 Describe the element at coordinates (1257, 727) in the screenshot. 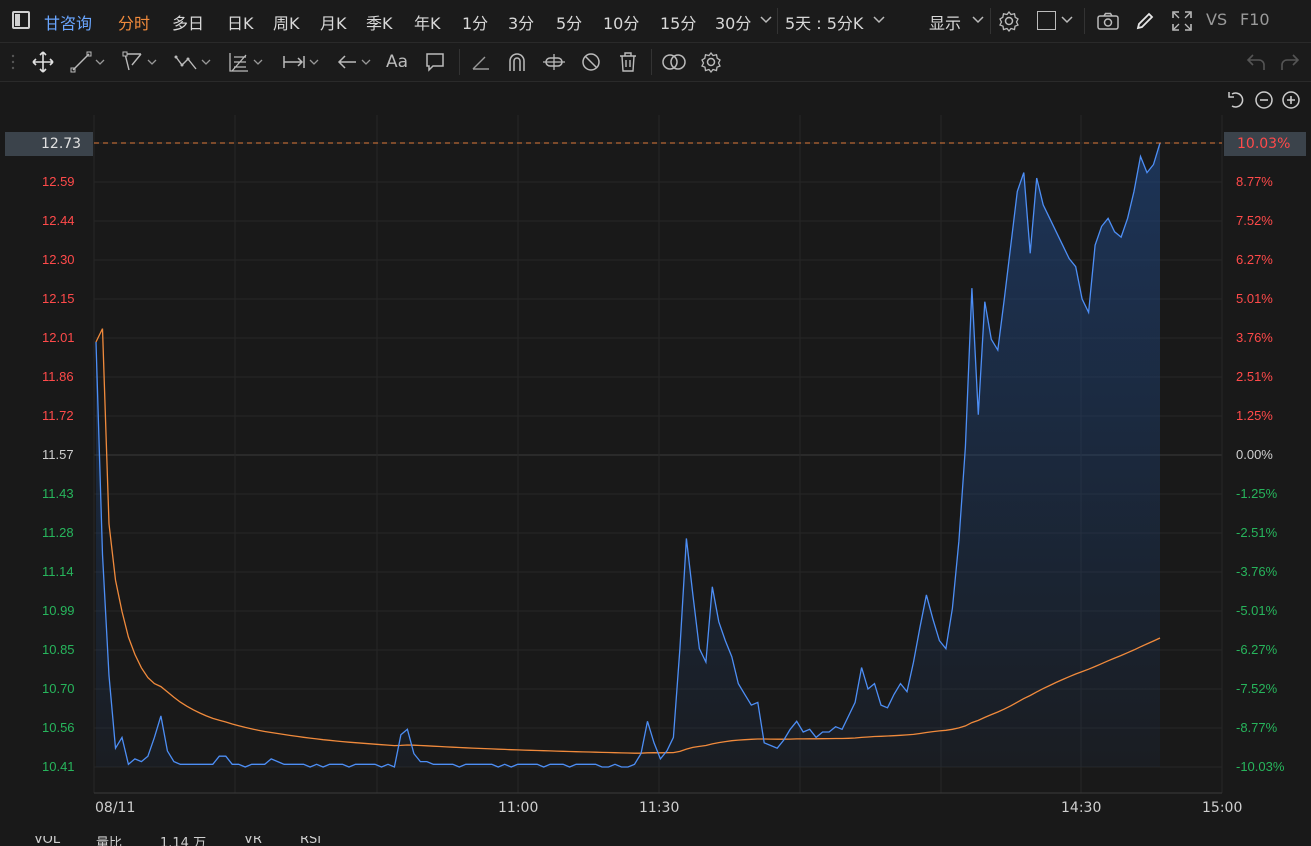

I see `pct-tick: -8.77%` at that location.